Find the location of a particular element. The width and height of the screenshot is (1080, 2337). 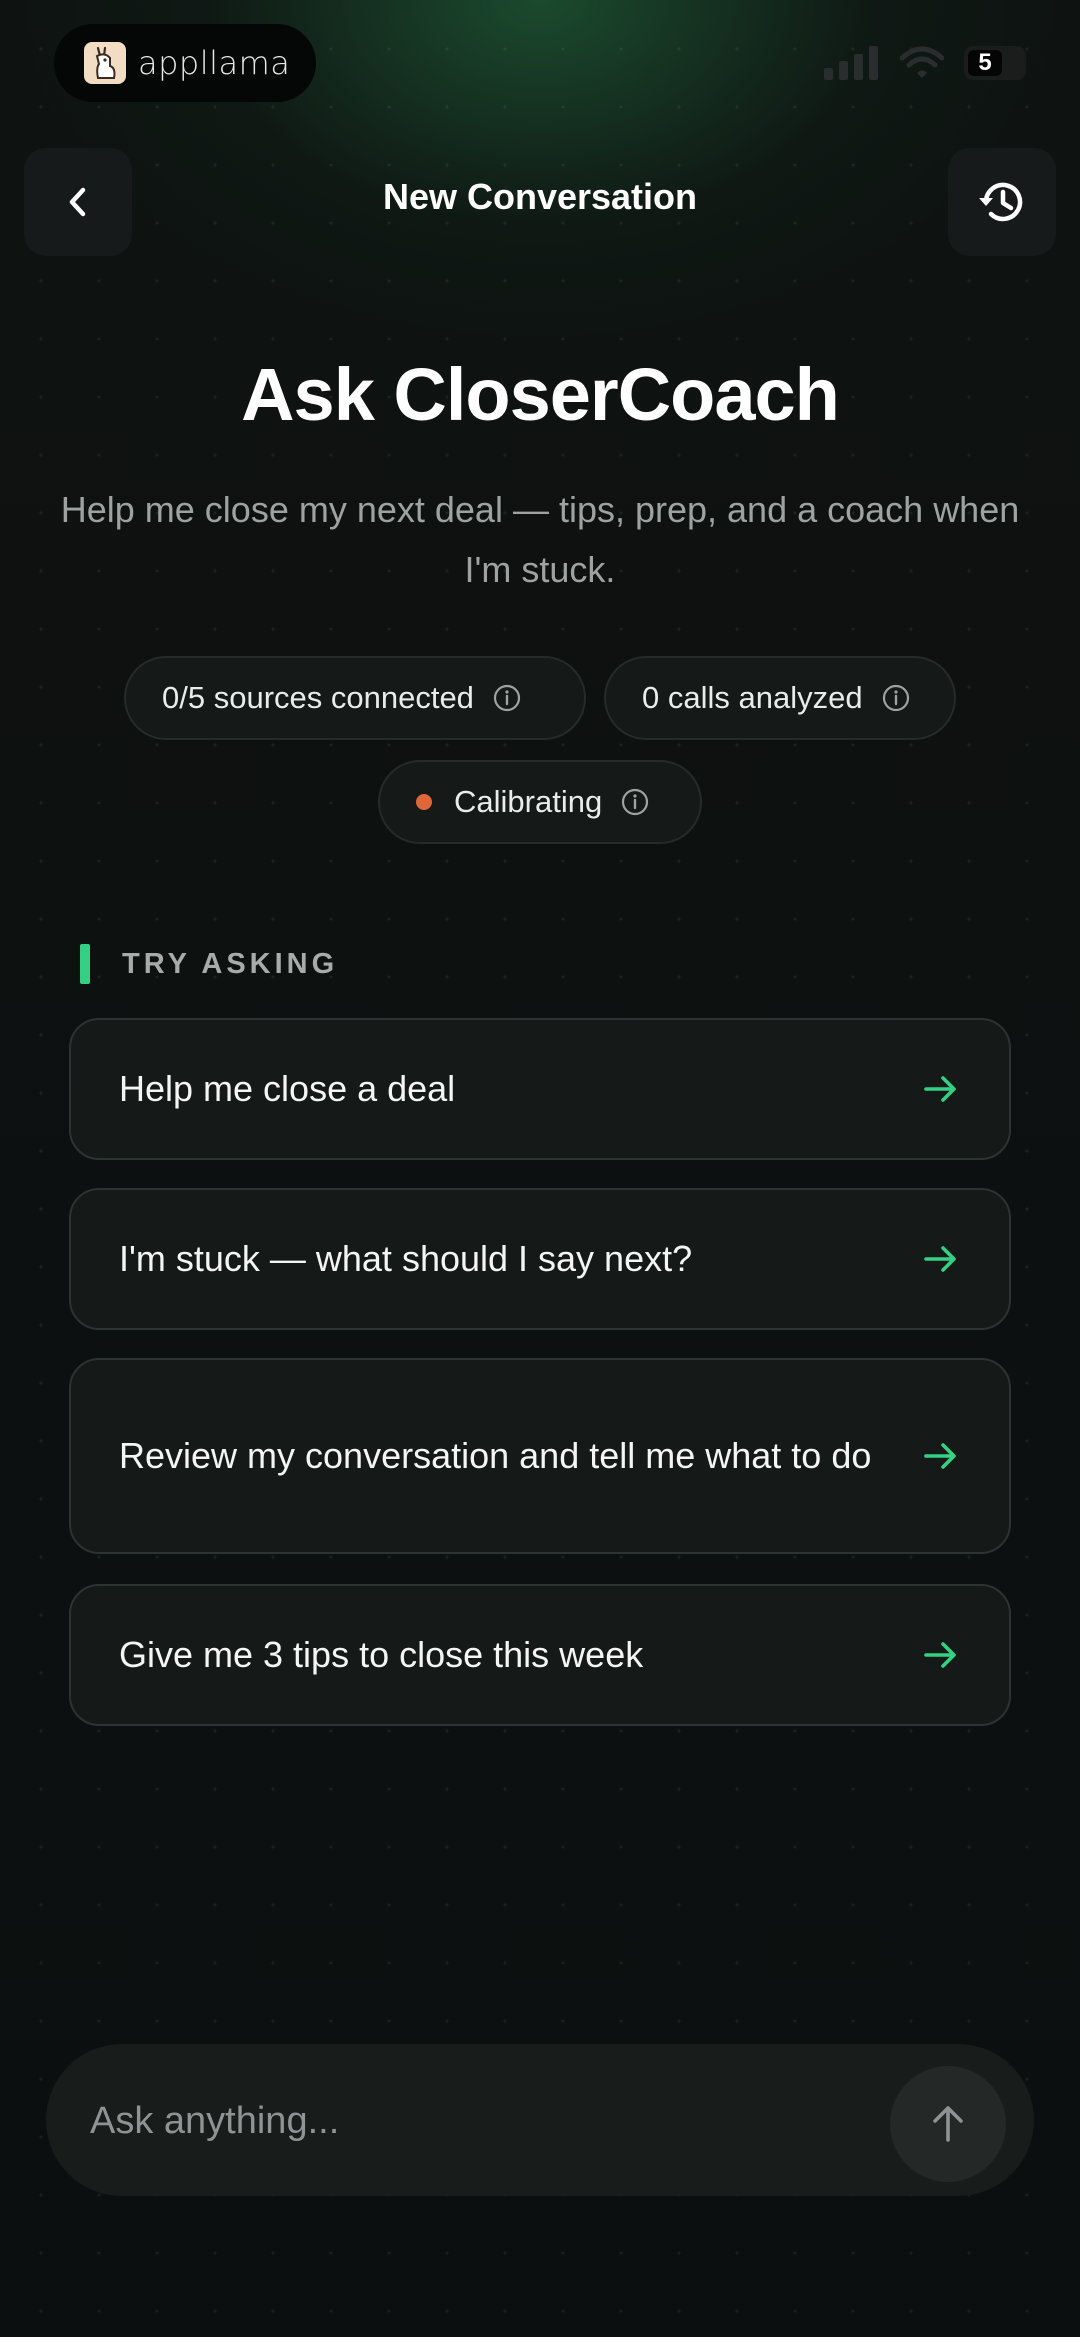

calibrating-chip: Calibrating is located at coordinates (540, 802).